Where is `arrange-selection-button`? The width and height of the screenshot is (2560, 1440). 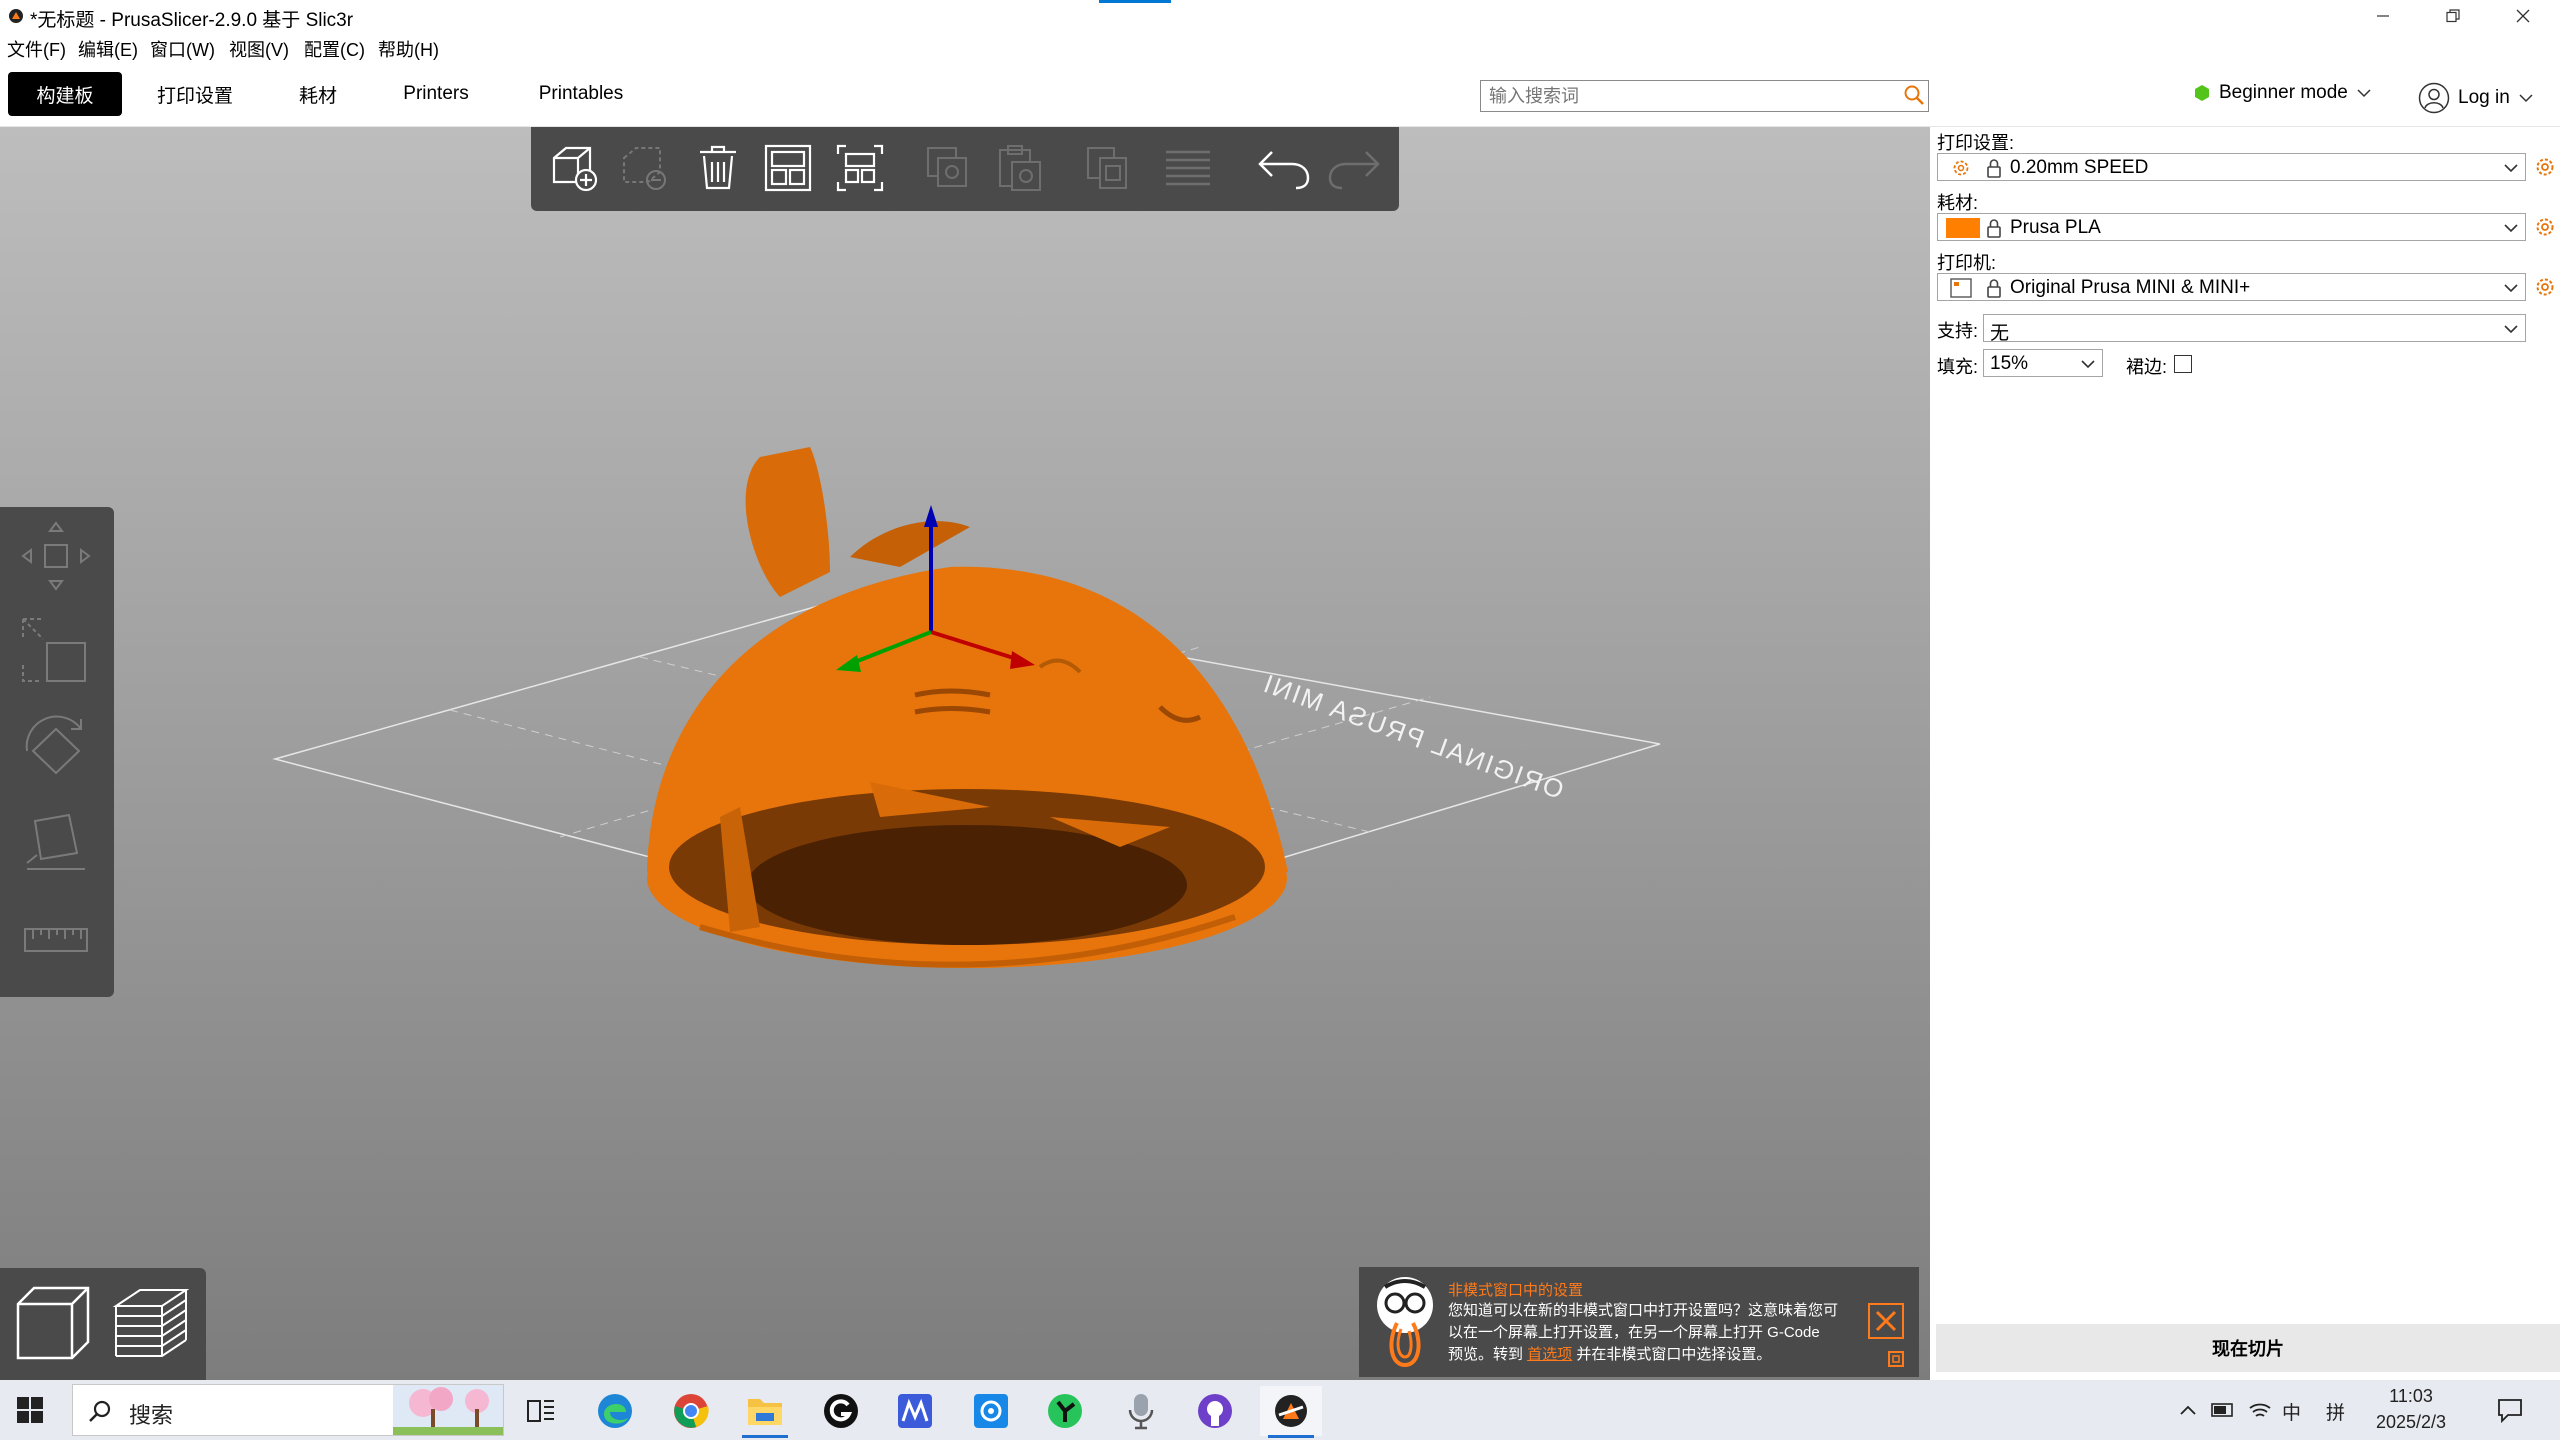
arrange-selection-button is located at coordinates (860, 168).